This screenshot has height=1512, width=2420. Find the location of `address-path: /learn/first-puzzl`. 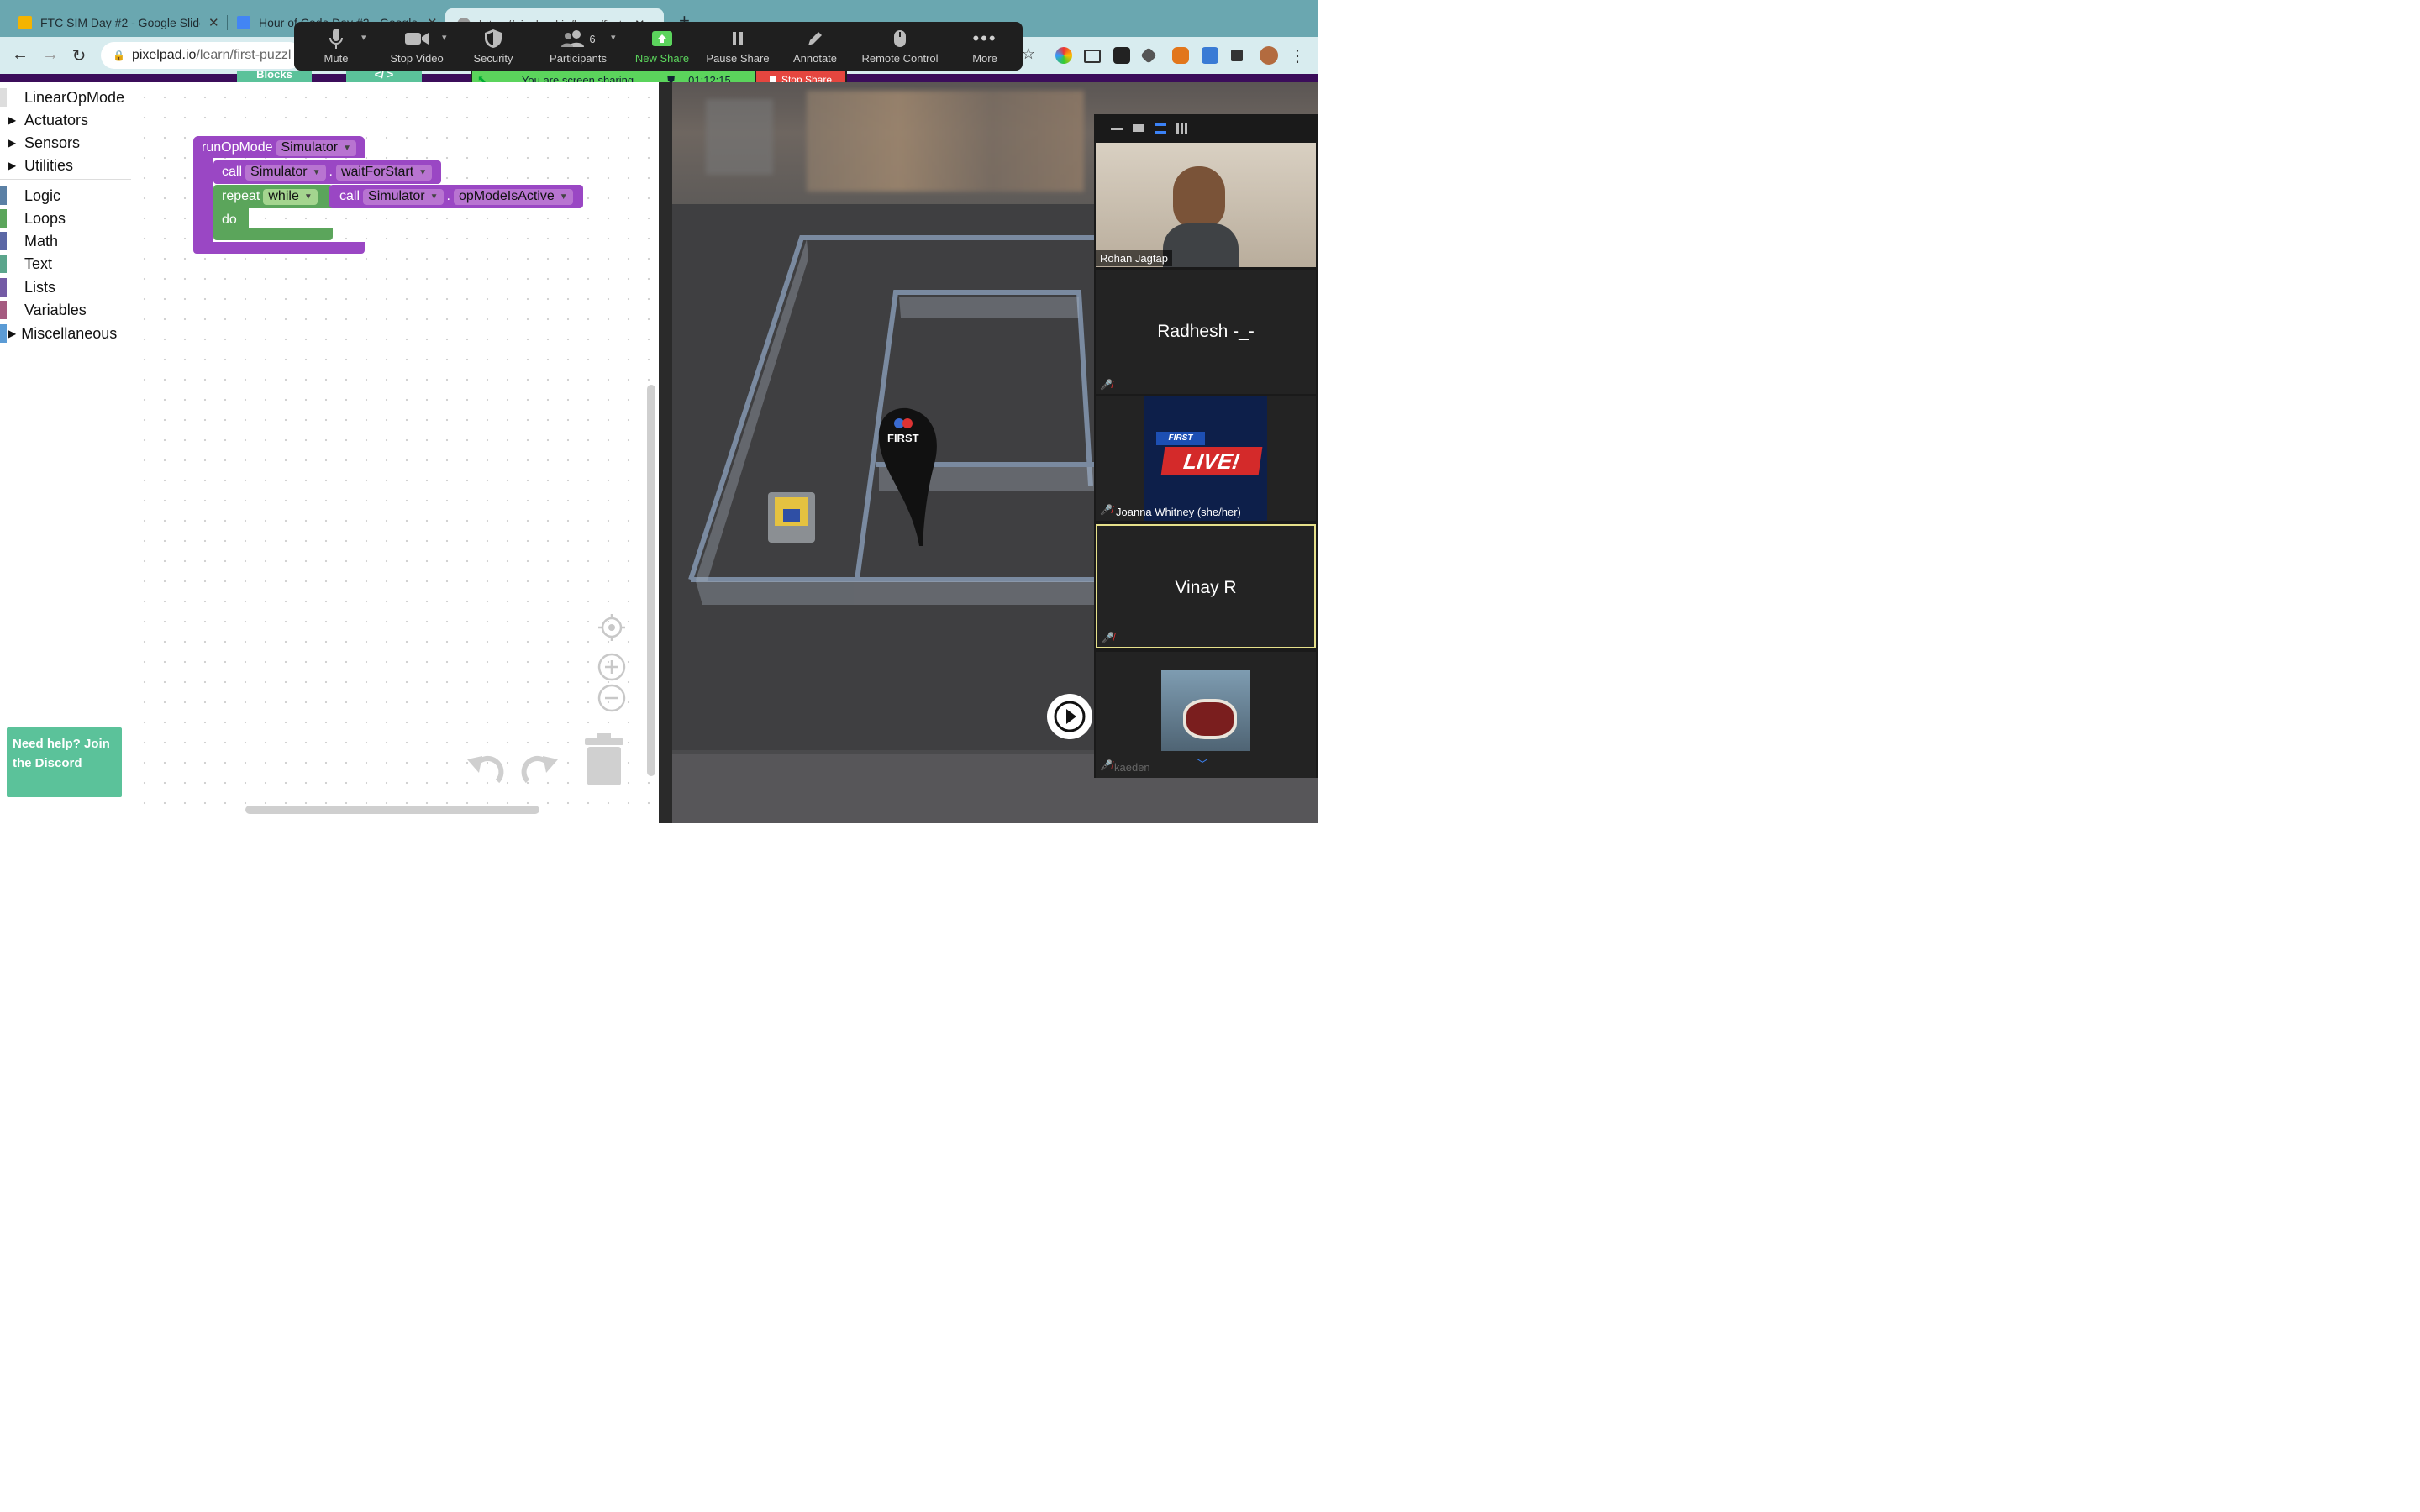

address-path: /learn/first-puzzl is located at coordinates (244, 55).